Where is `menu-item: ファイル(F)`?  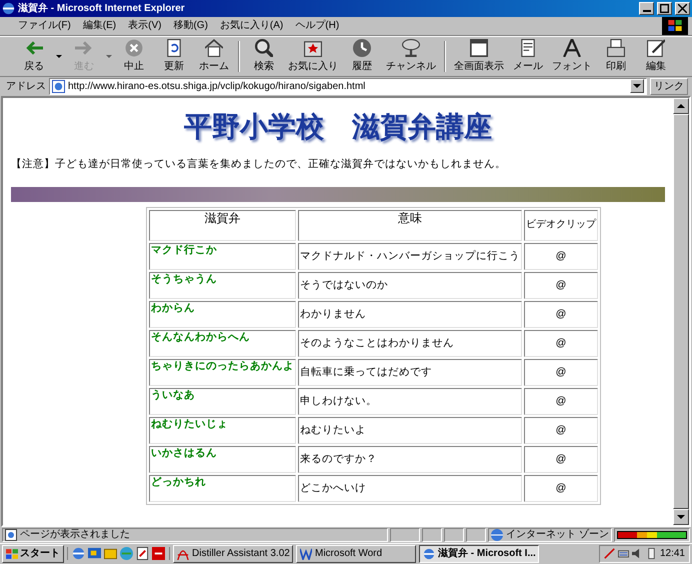 menu-item: ファイル(F) is located at coordinates (44, 25).